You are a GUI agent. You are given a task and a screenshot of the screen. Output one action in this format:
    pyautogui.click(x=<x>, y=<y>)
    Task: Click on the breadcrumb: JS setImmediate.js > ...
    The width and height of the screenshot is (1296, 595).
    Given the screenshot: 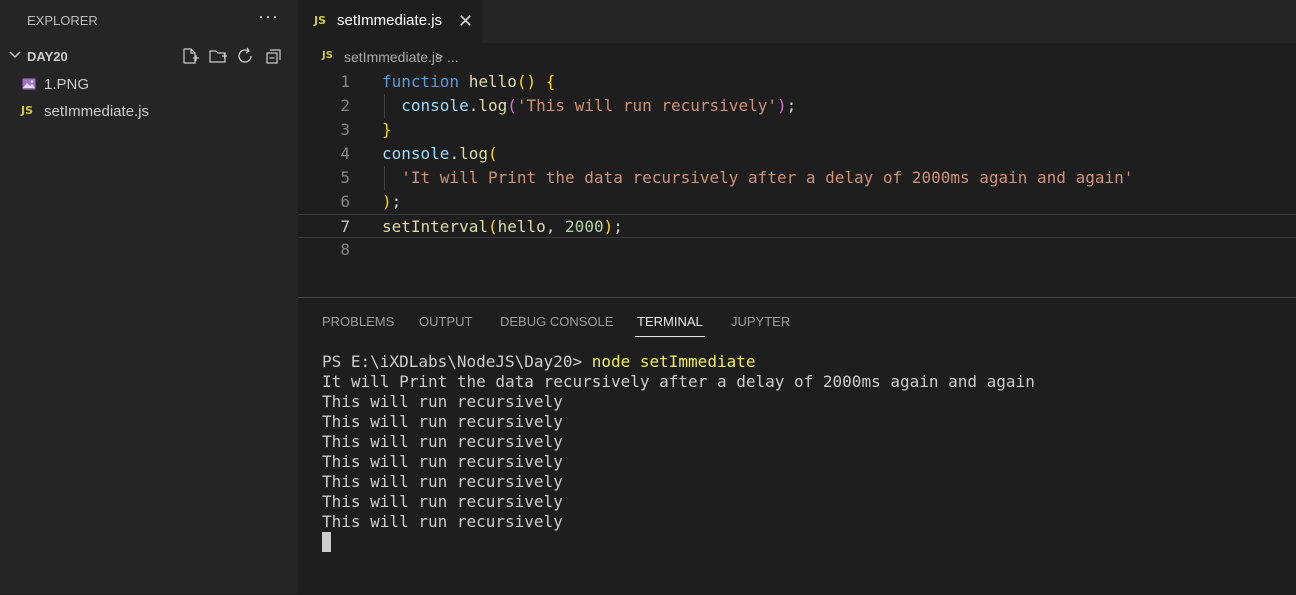 What is the action you would take?
    pyautogui.click(x=797, y=57)
    